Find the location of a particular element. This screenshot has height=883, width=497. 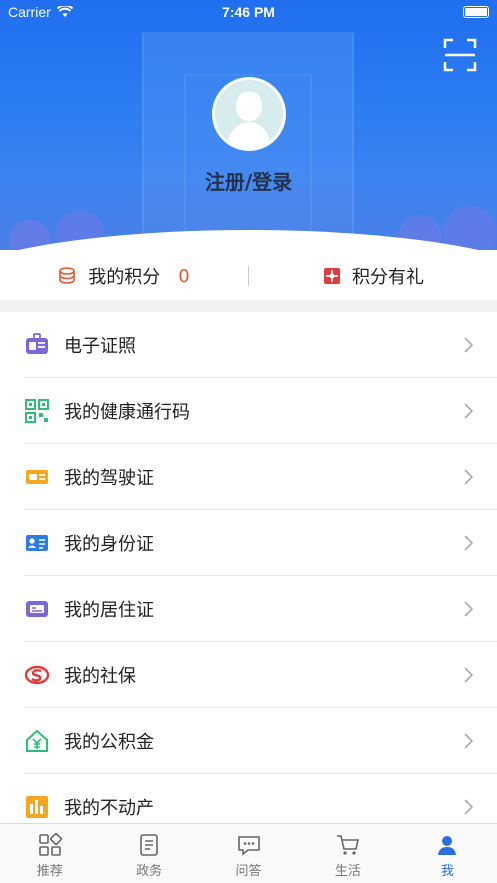

tab-me: 我 is located at coordinates (447, 853).